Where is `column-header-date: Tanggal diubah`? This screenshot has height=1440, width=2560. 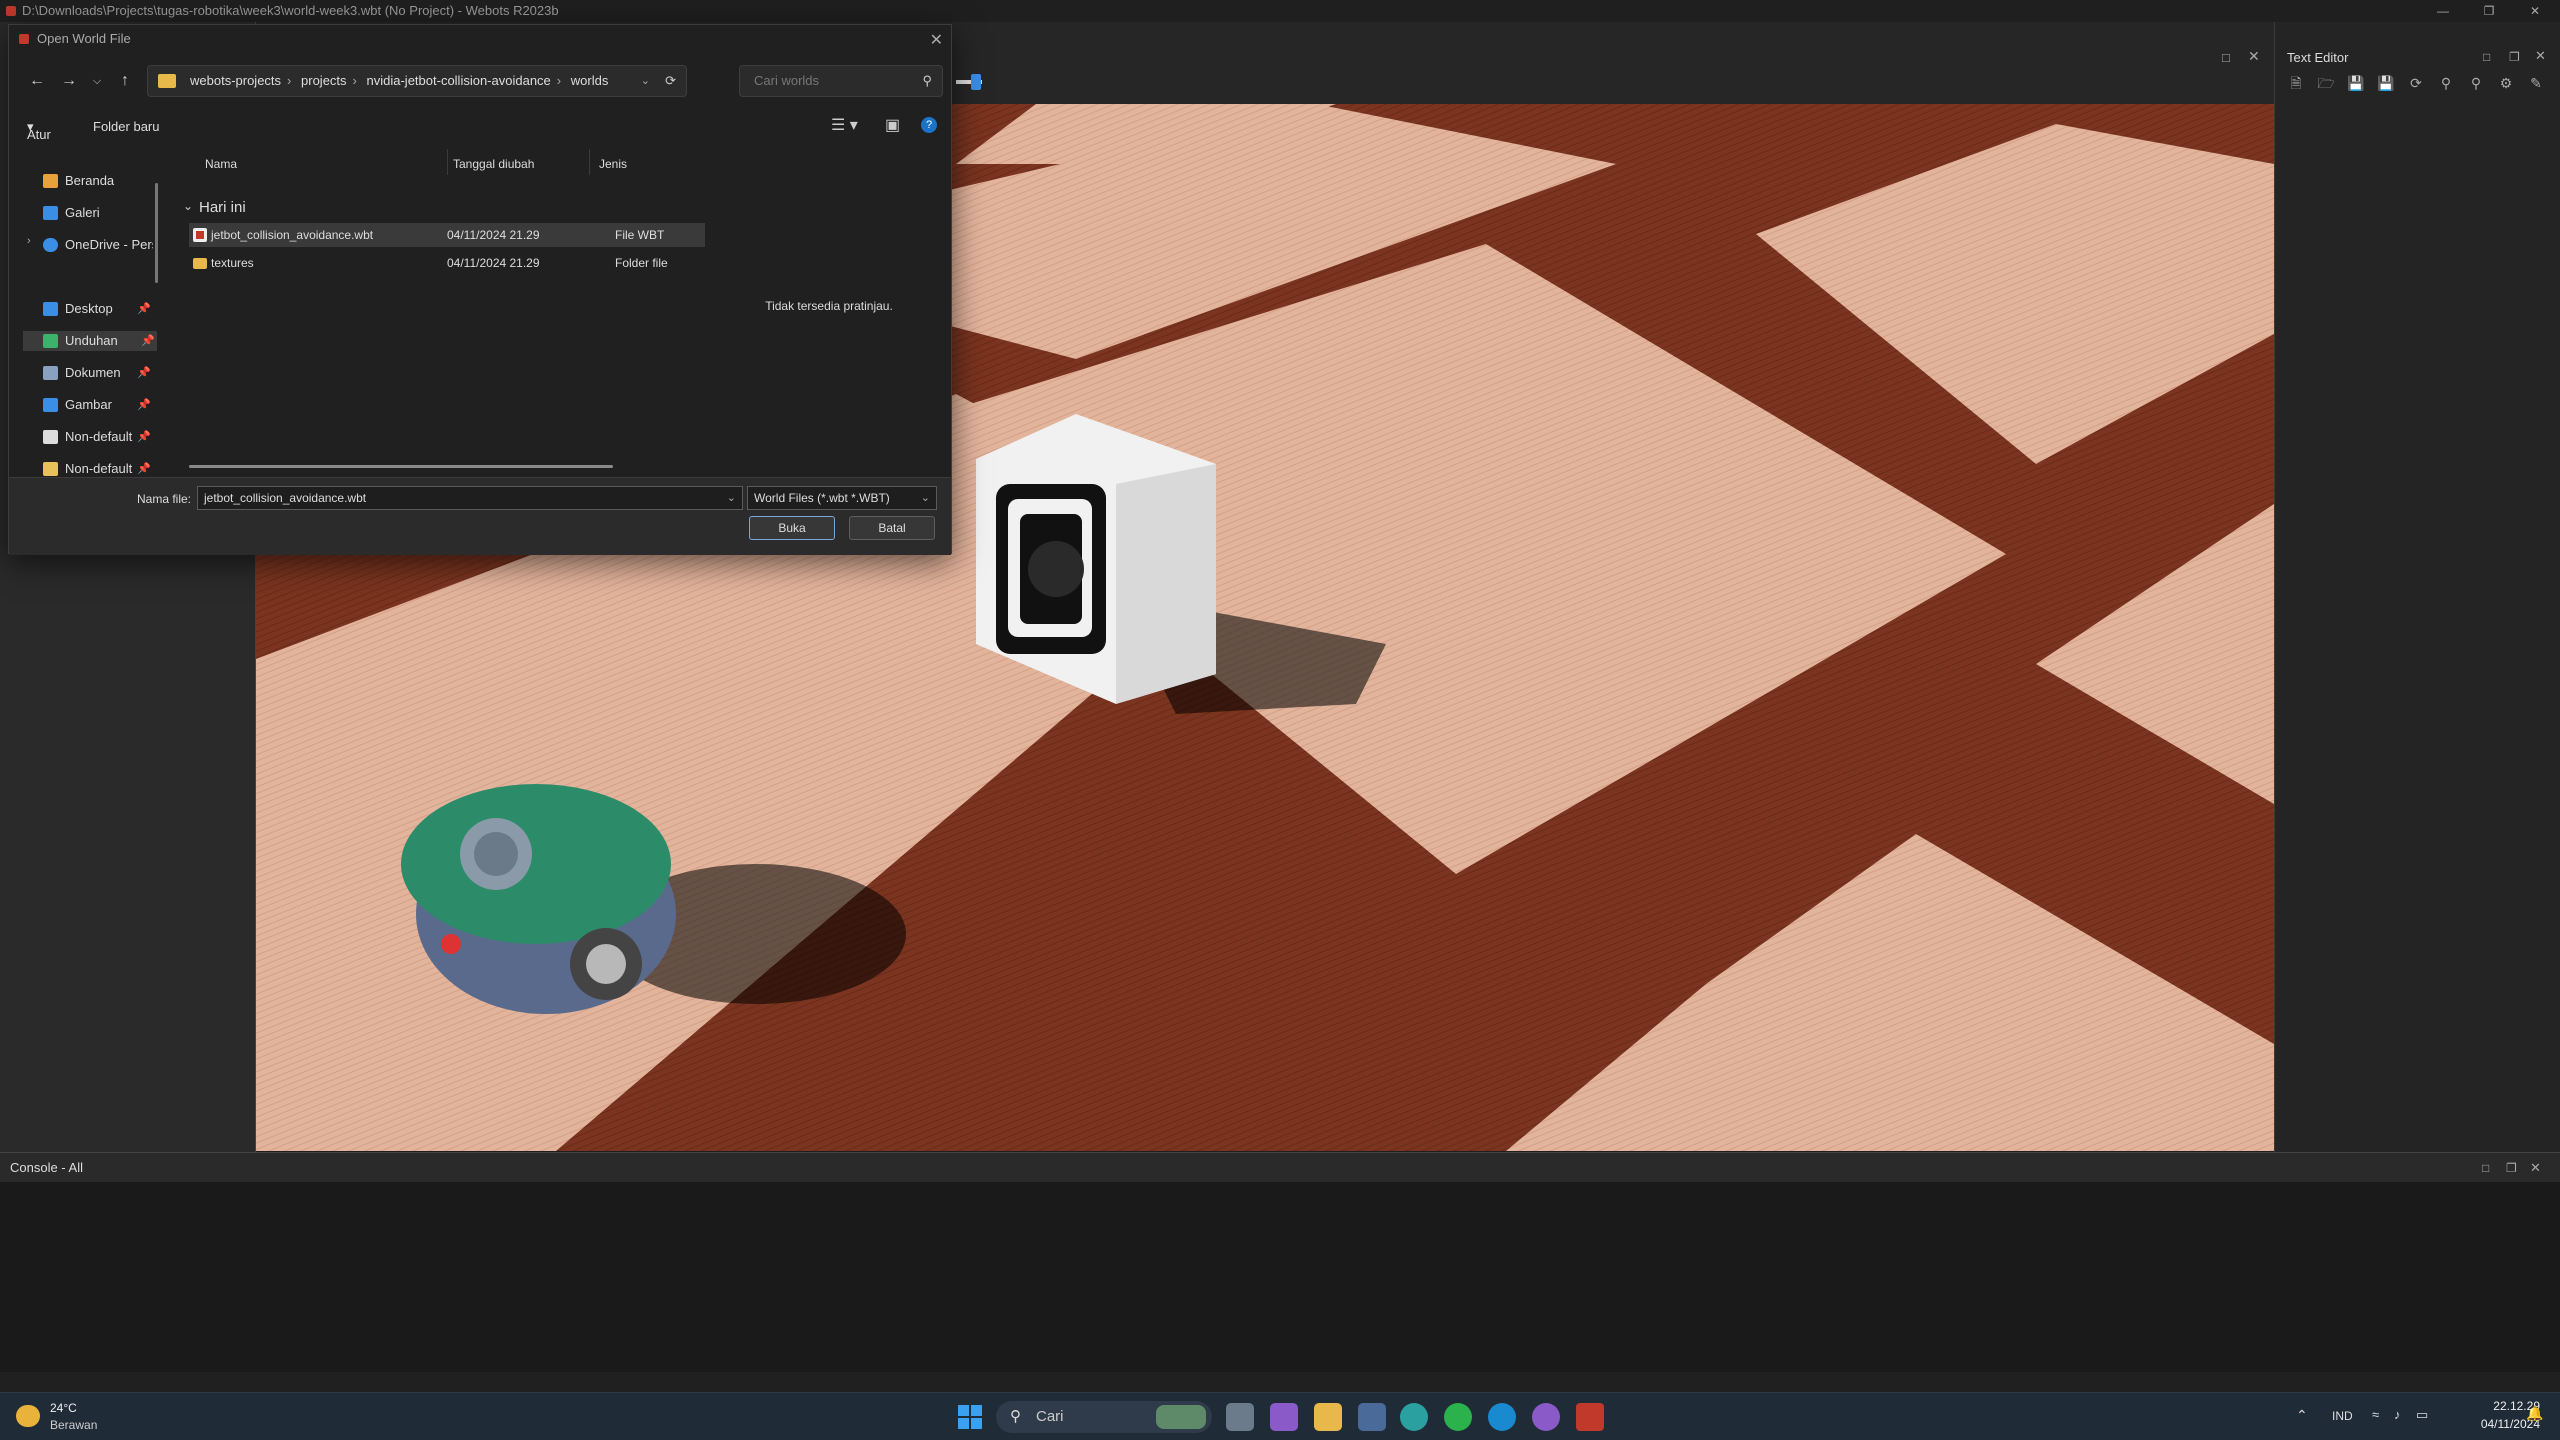 column-header-date: Tanggal diubah is located at coordinates (493, 164).